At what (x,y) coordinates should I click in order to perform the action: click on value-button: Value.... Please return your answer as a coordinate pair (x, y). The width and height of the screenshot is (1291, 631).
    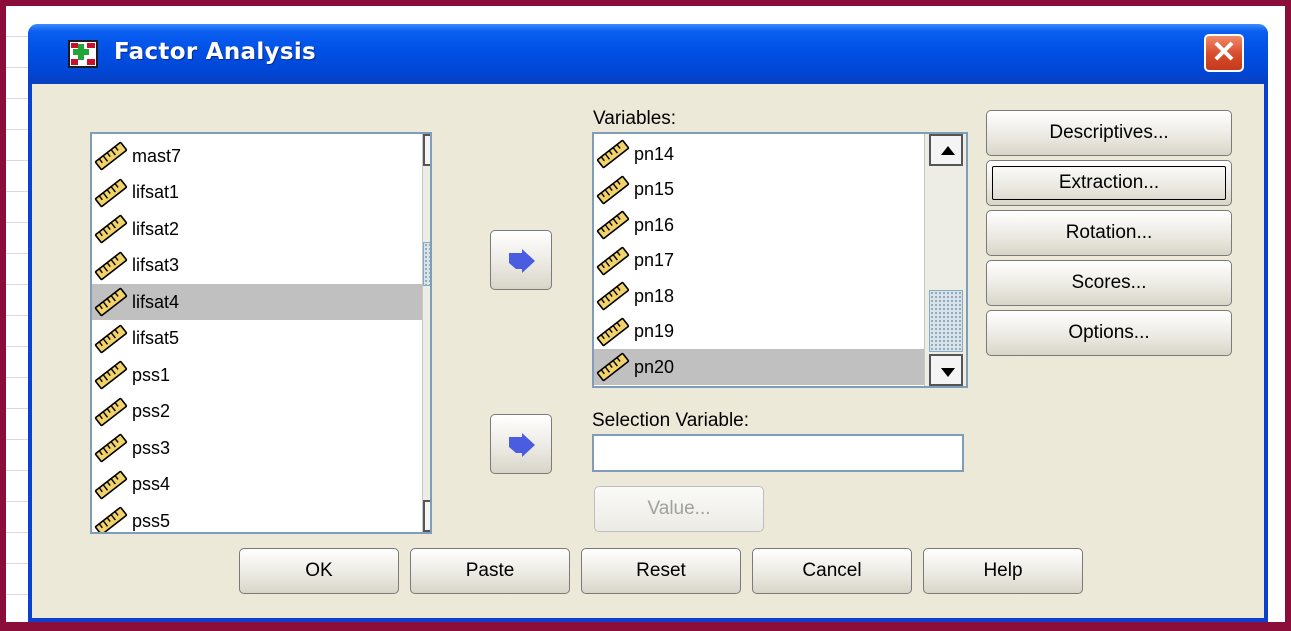
    Looking at the image, I should click on (679, 509).